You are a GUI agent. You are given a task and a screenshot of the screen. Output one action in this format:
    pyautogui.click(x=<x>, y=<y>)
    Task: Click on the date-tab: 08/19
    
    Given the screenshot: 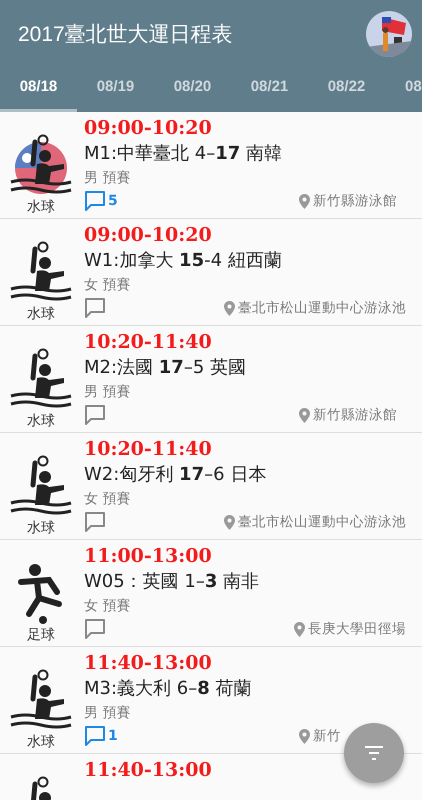 What is the action you would take?
    pyautogui.click(x=115, y=88)
    